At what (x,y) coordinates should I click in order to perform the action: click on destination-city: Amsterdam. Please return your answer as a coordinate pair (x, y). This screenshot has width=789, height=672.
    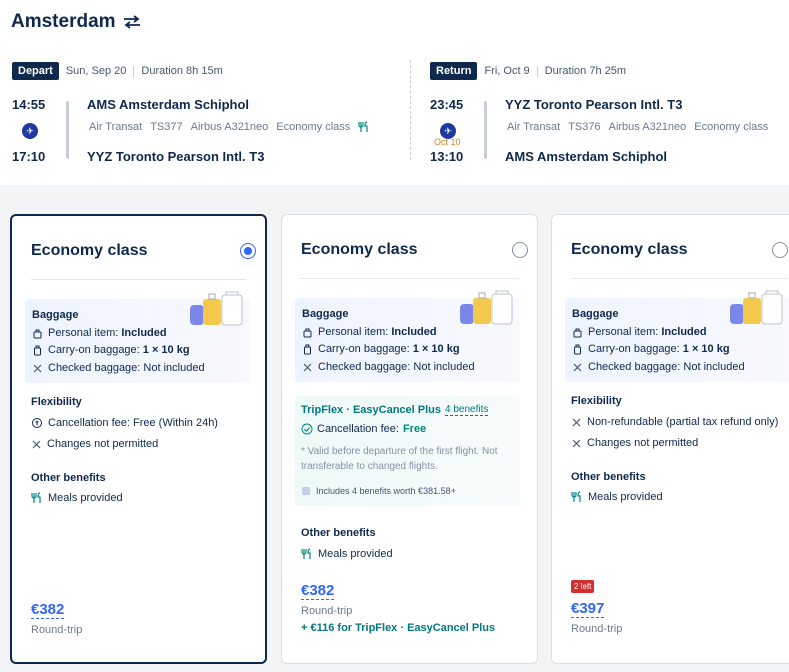
    Looking at the image, I should click on (63, 21).